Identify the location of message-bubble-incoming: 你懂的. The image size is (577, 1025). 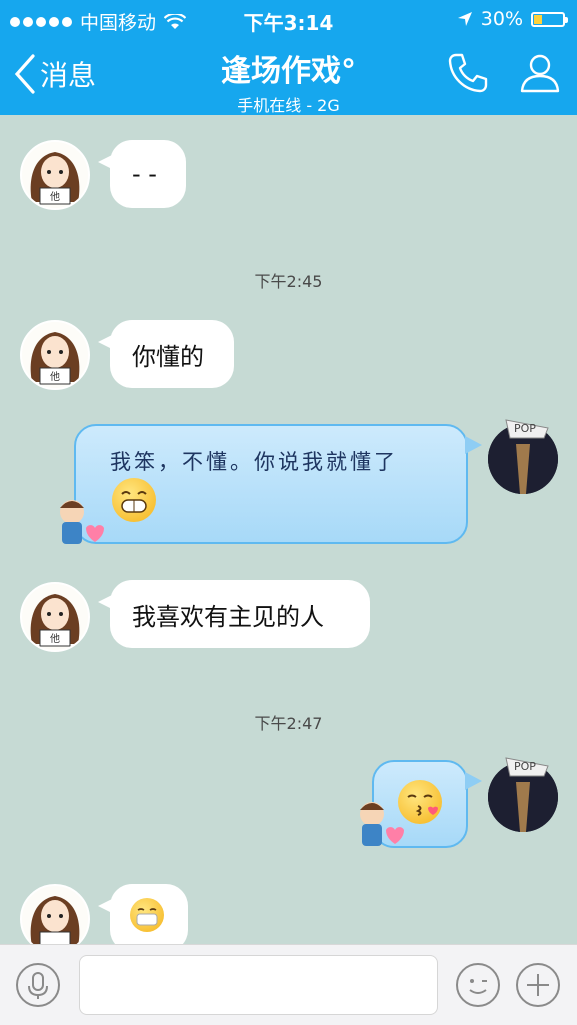
(166, 354).